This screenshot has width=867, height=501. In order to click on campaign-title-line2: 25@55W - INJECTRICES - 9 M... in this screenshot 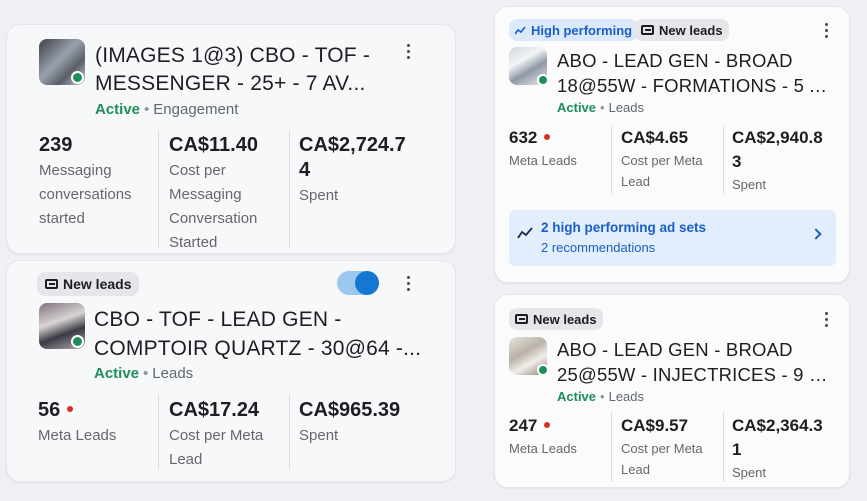, I will do `click(695, 374)`.